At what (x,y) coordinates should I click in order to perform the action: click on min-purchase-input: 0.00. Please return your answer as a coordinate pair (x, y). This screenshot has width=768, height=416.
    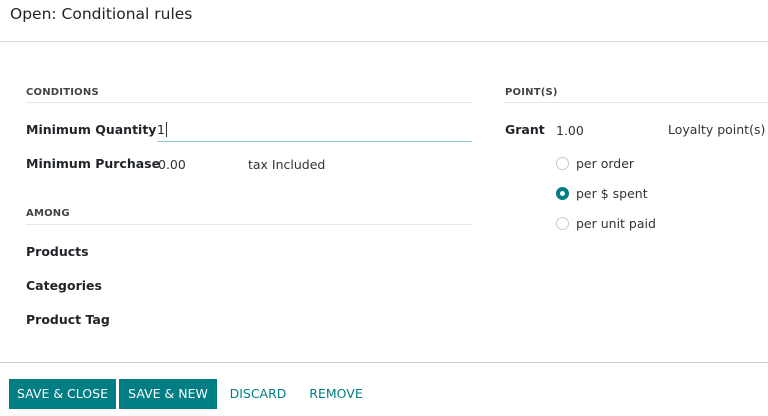
    Looking at the image, I should click on (172, 164).